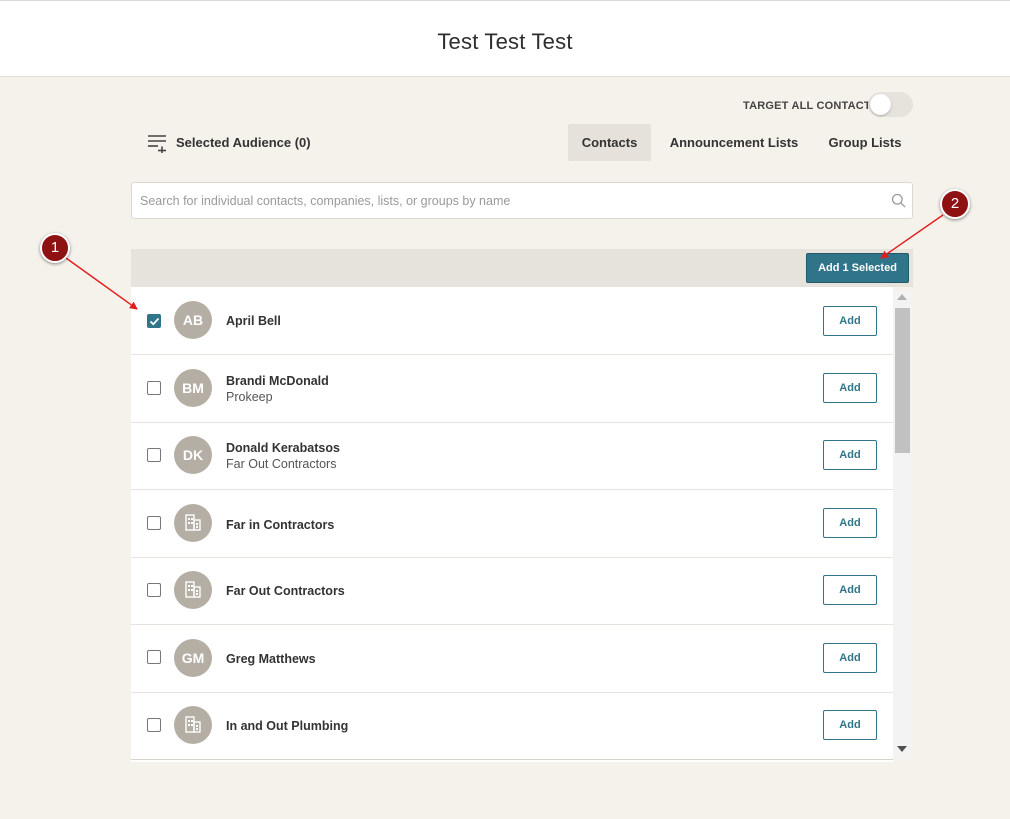  What do you see at coordinates (277, 381) in the screenshot?
I see `contact-name: Brandi McDonald` at bounding box center [277, 381].